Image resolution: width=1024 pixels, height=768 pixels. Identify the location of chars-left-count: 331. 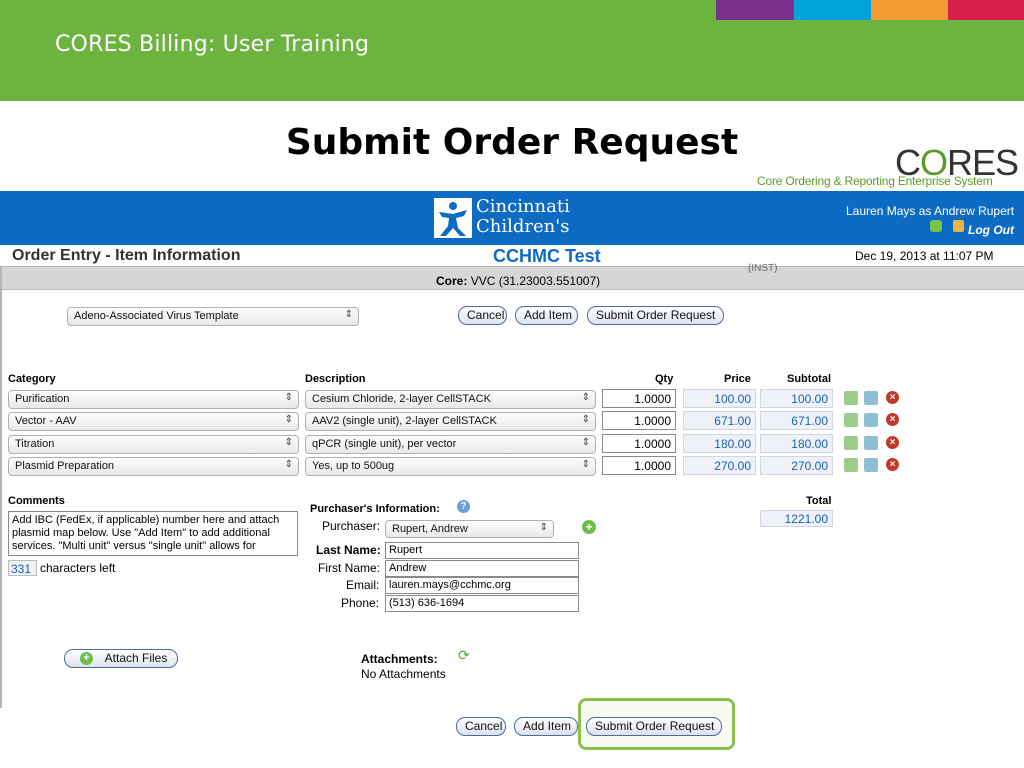
(22, 568).